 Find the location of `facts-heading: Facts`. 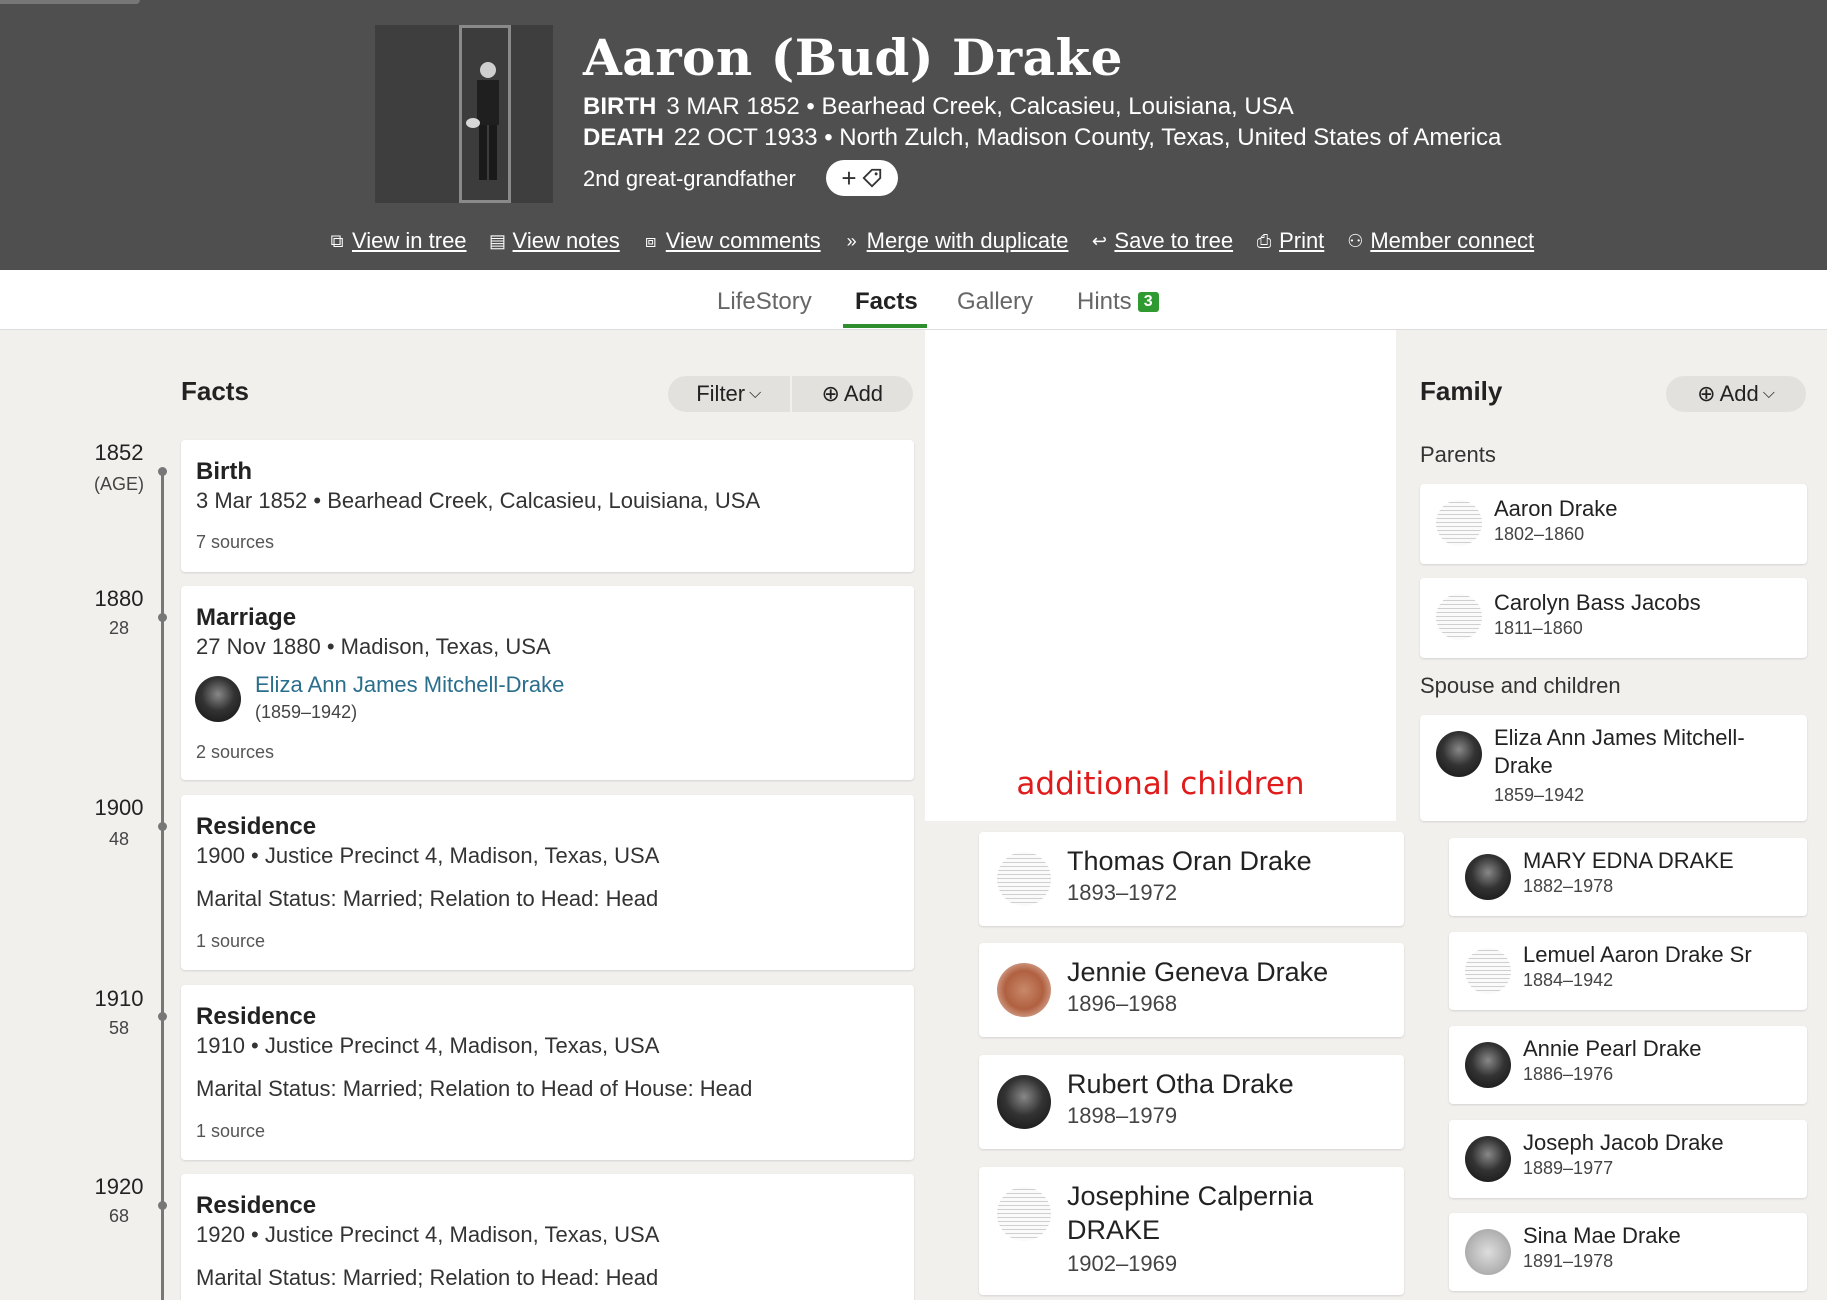

facts-heading: Facts is located at coordinates (215, 391).